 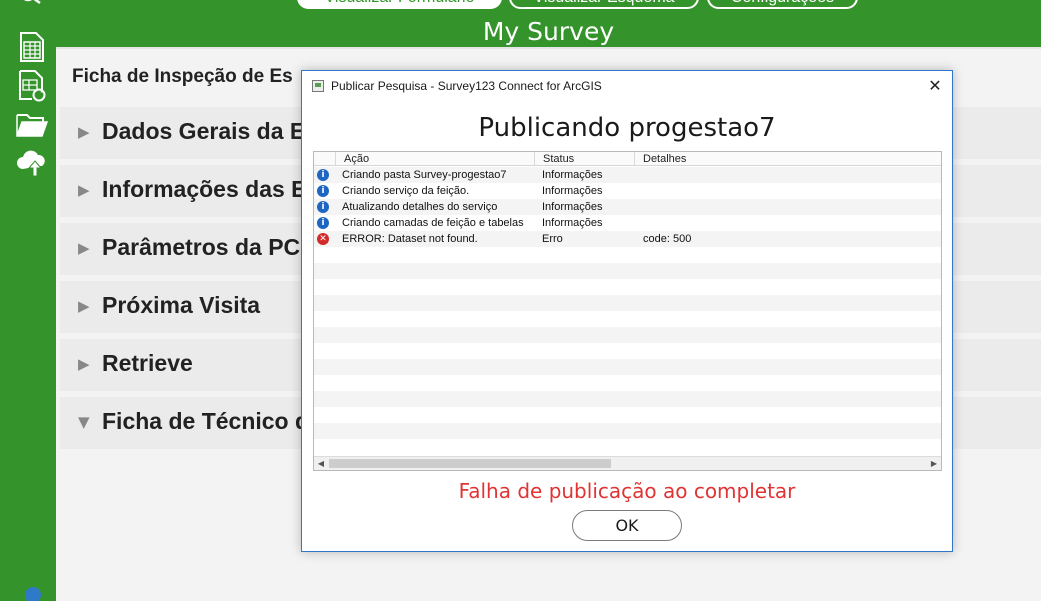 What do you see at coordinates (627, 463) in the screenshot?
I see `horizontal-scrollbar: ◀ ▶` at bounding box center [627, 463].